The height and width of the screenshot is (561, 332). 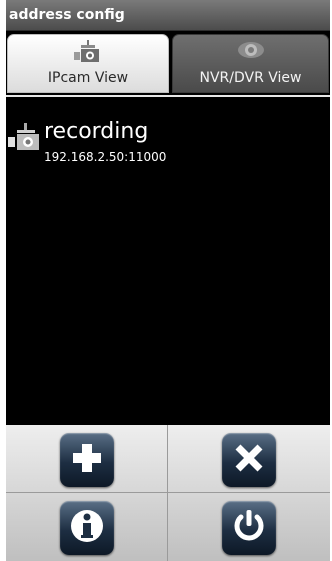 I want to click on power-icon, so click(x=249, y=528).